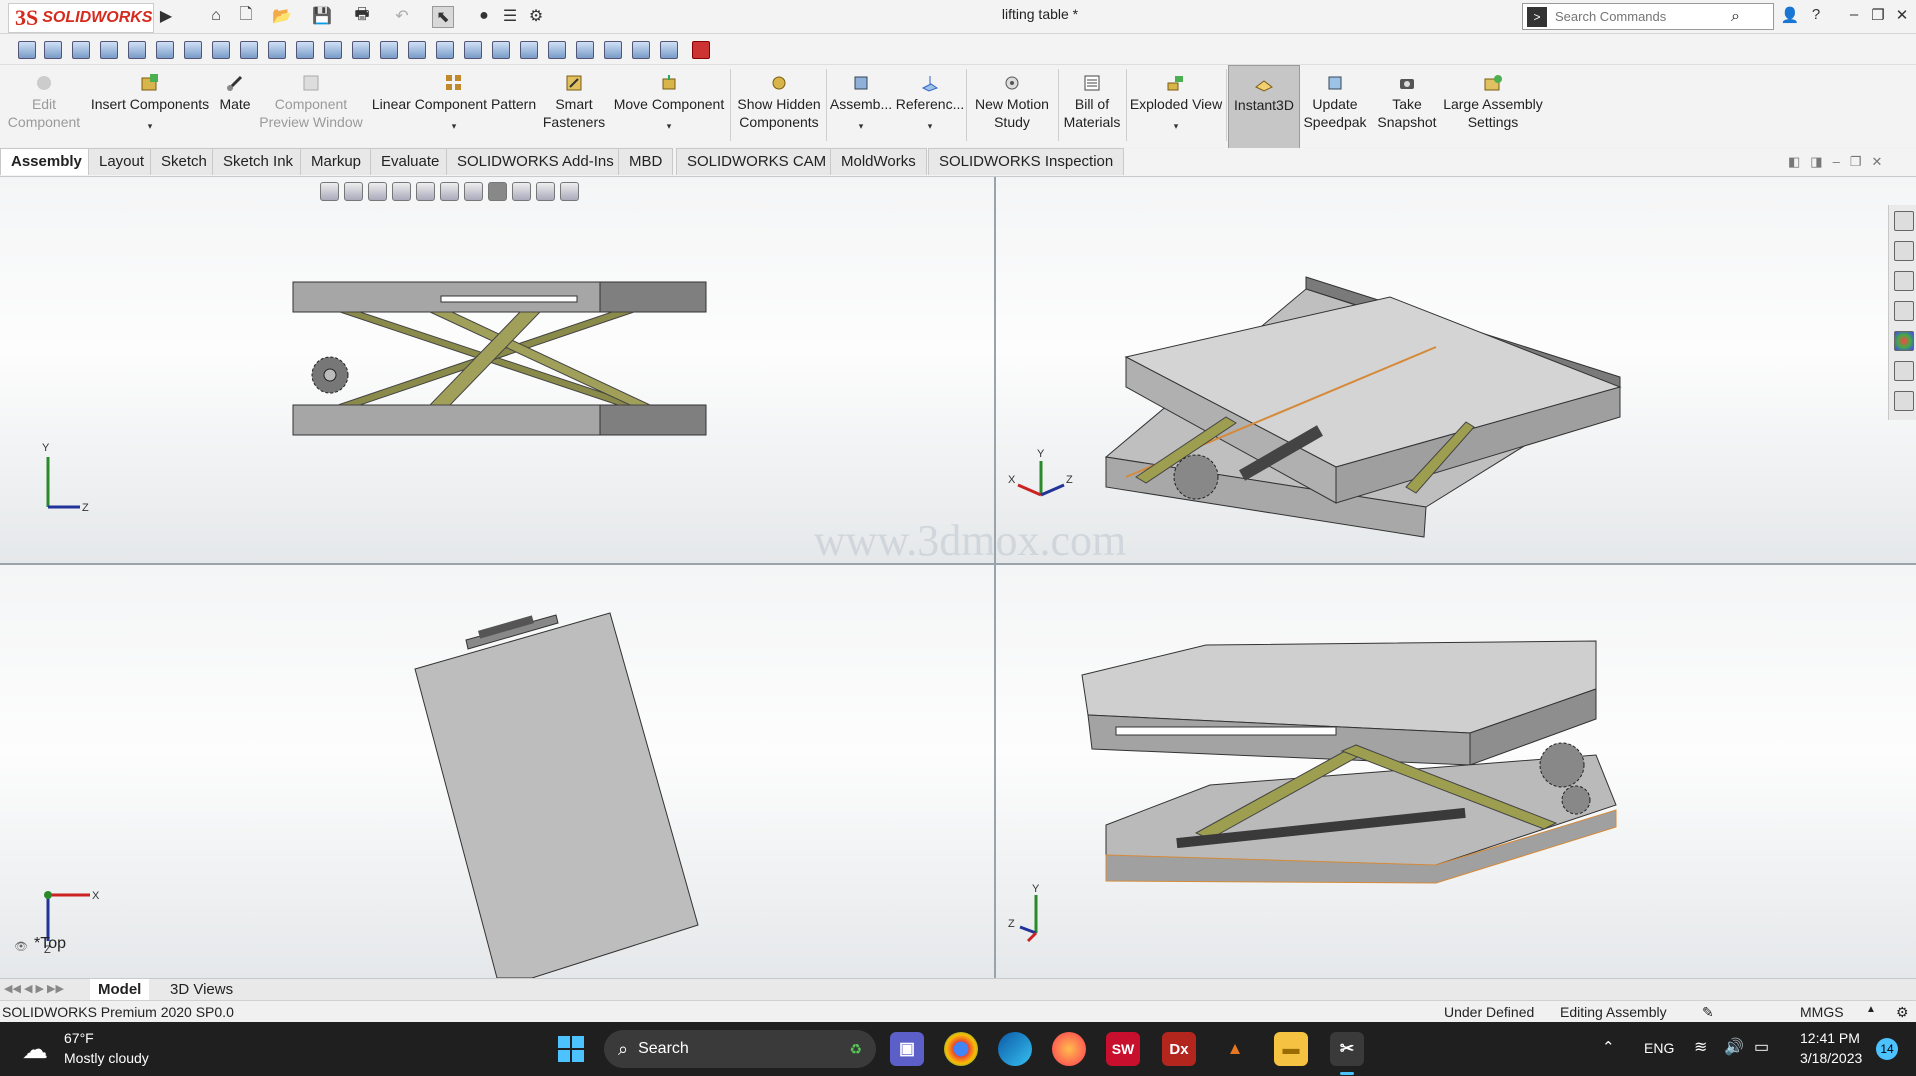 This screenshot has width=1916, height=1076. Describe the element at coordinates (449, 191) in the screenshot. I see `view-orientation-cube-icon` at that location.